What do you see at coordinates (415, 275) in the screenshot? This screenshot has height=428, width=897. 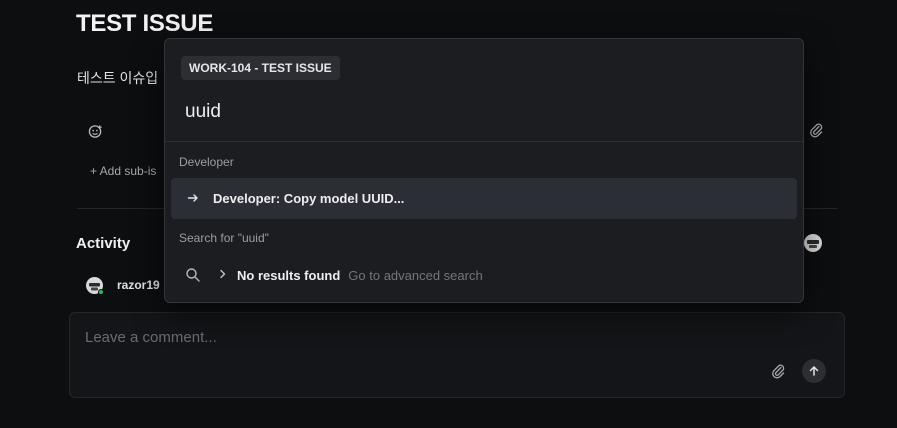 I see `advanced-search-link: Go to advanced search` at bounding box center [415, 275].